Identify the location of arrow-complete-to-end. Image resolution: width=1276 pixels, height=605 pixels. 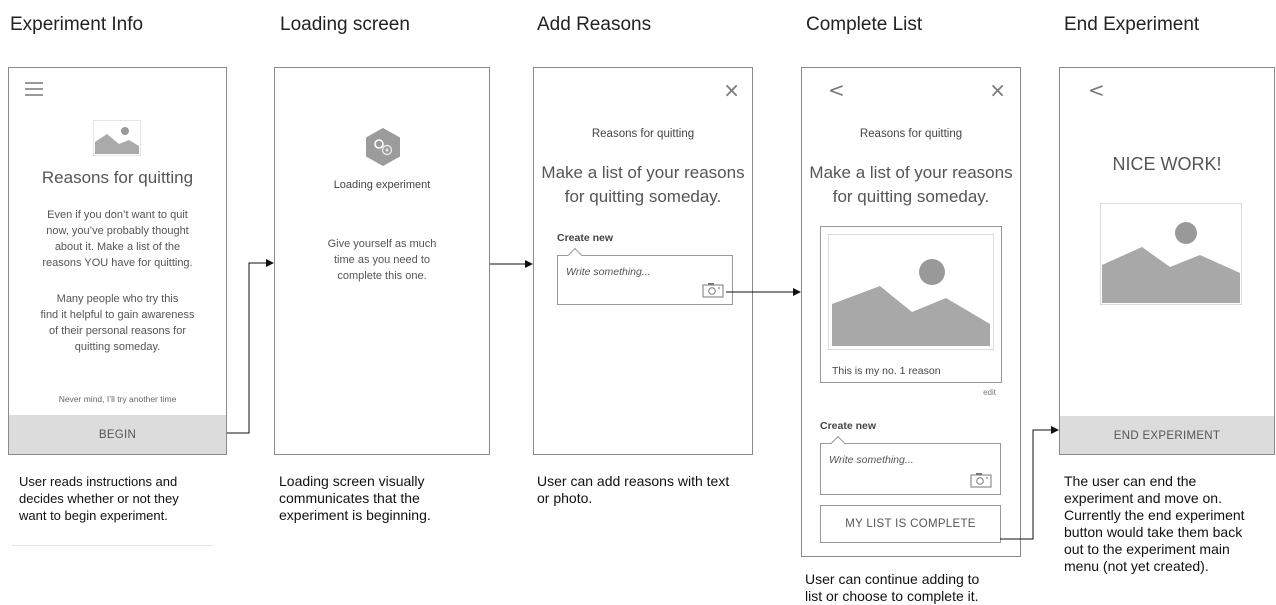
(1029, 483).